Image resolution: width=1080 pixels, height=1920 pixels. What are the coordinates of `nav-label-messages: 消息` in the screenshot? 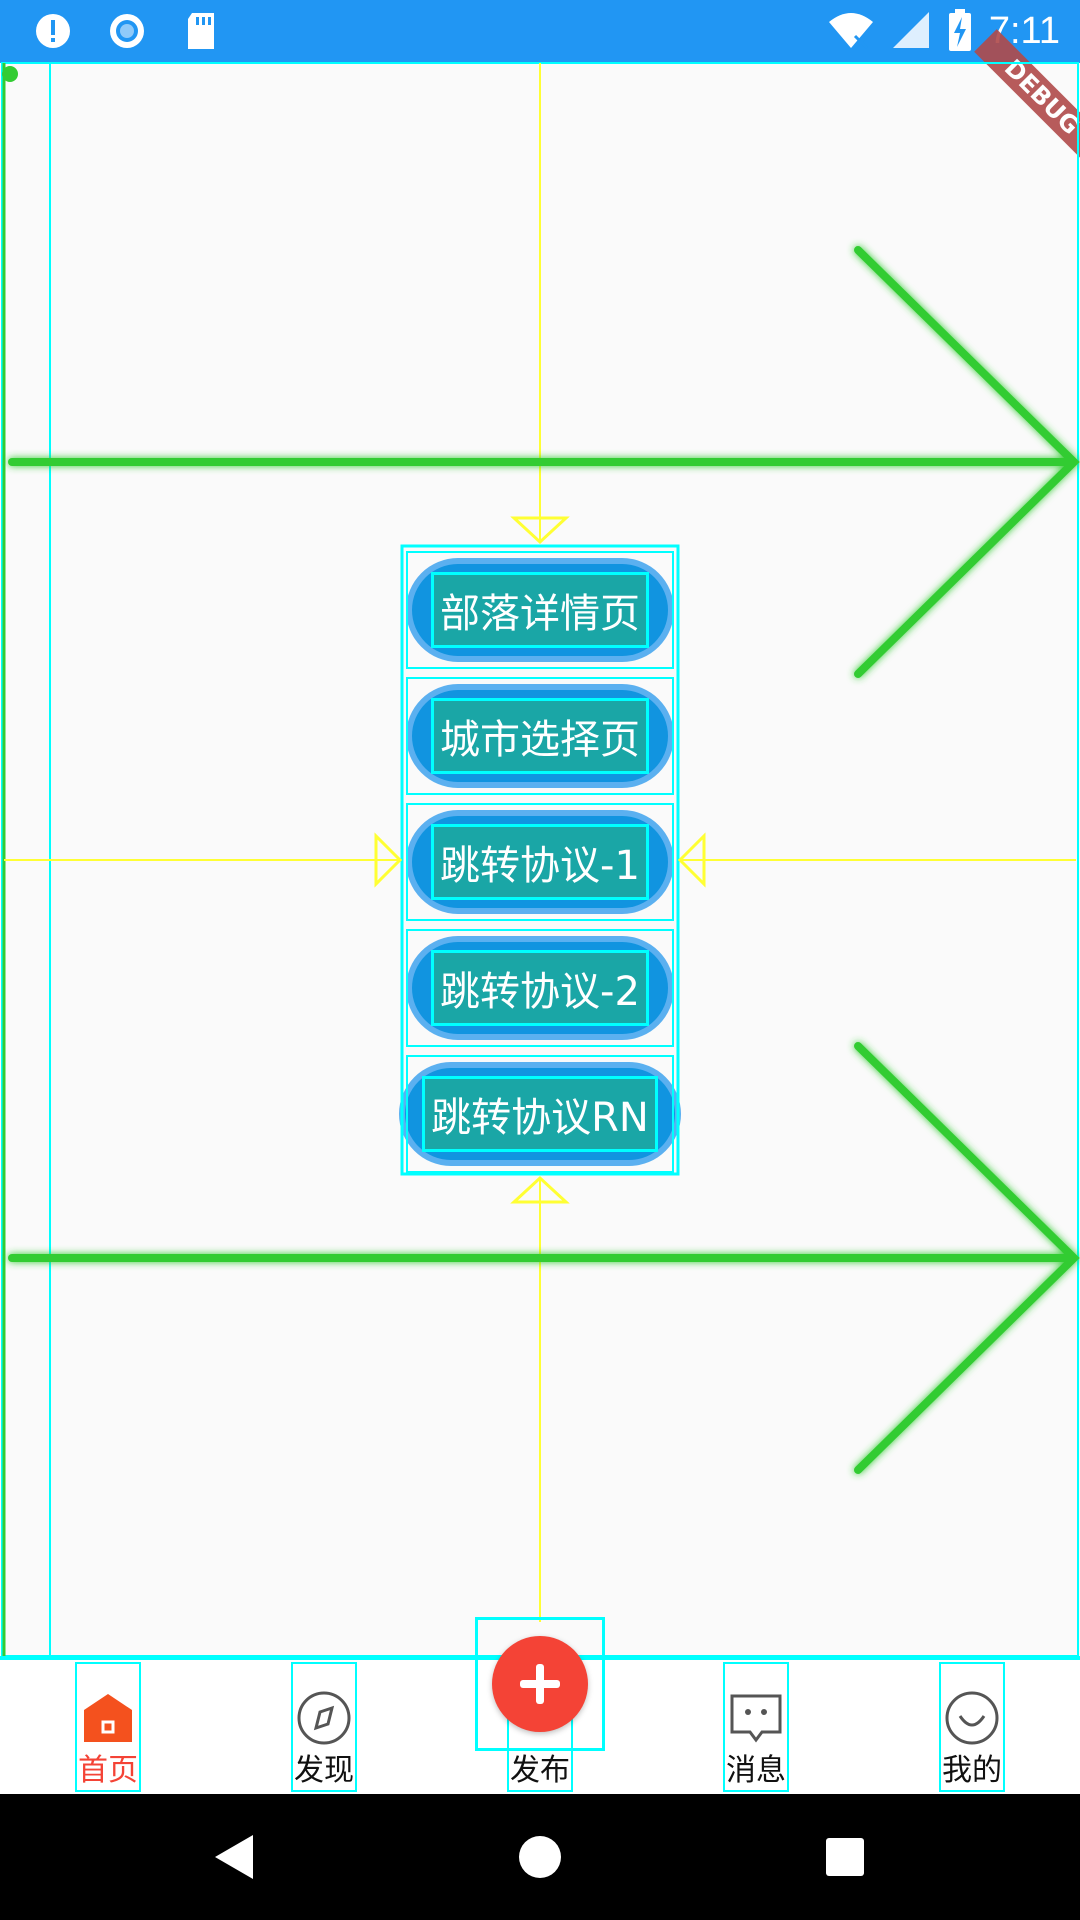 It's located at (756, 1770).